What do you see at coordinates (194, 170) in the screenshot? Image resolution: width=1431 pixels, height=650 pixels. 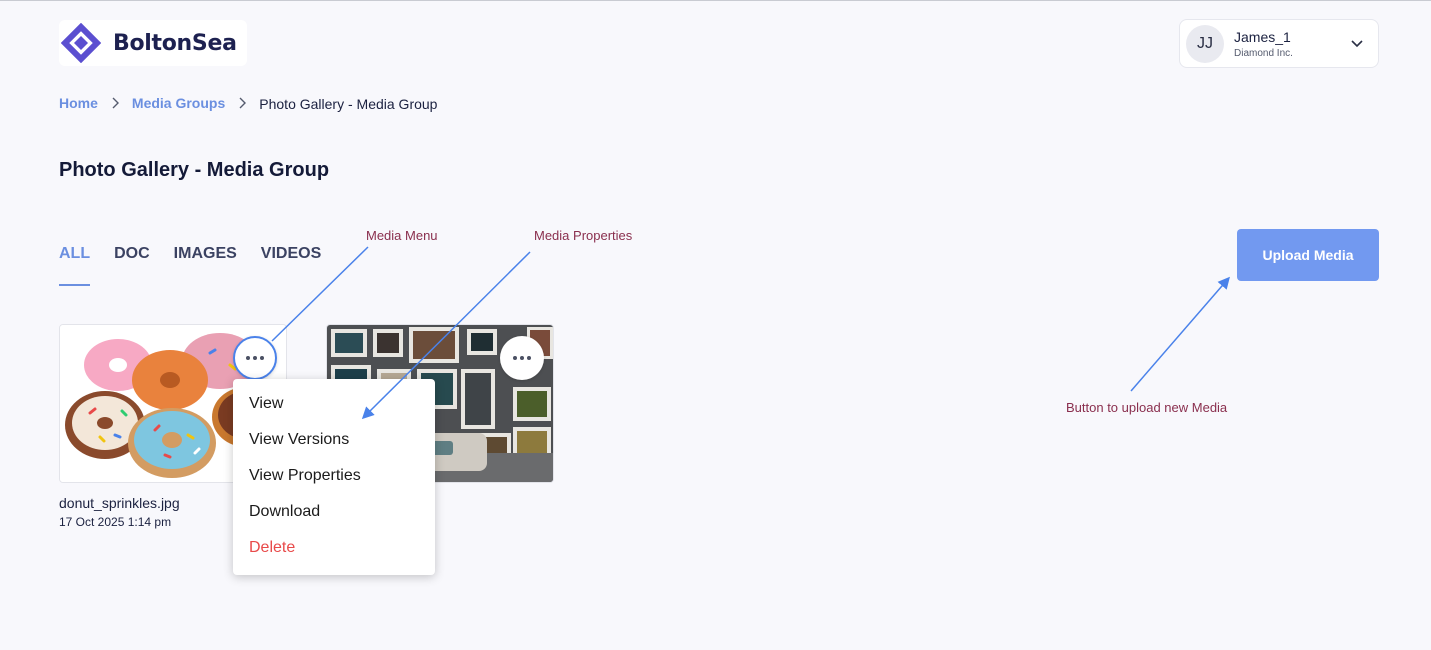 I see `page-title: Photo Gallery - Media Group` at bounding box center [194, 170].